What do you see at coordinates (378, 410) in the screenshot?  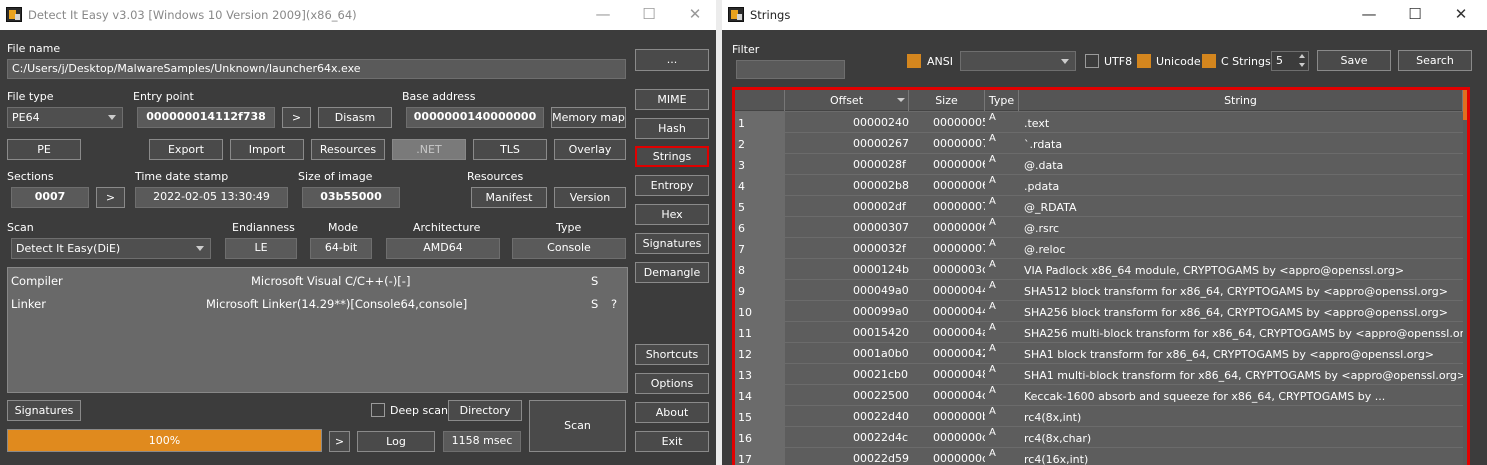 I see `deep-scan-checkbox` at bounding box center [378, 410].